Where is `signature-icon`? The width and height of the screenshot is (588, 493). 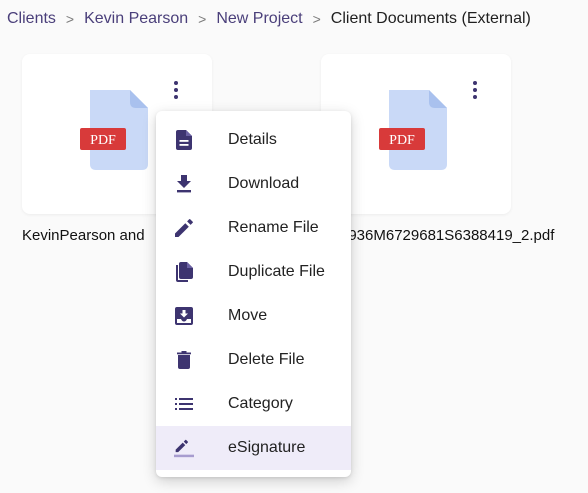
signature-icon is located at coordinates (184, 448).